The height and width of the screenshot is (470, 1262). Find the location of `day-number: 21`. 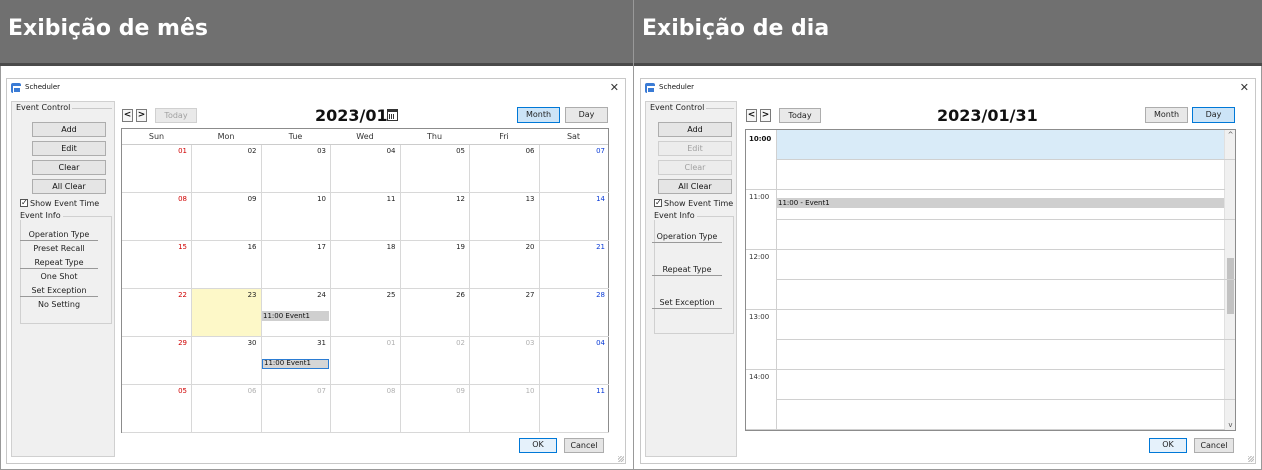

day-number: 21 is located at coordinates (600, 247).